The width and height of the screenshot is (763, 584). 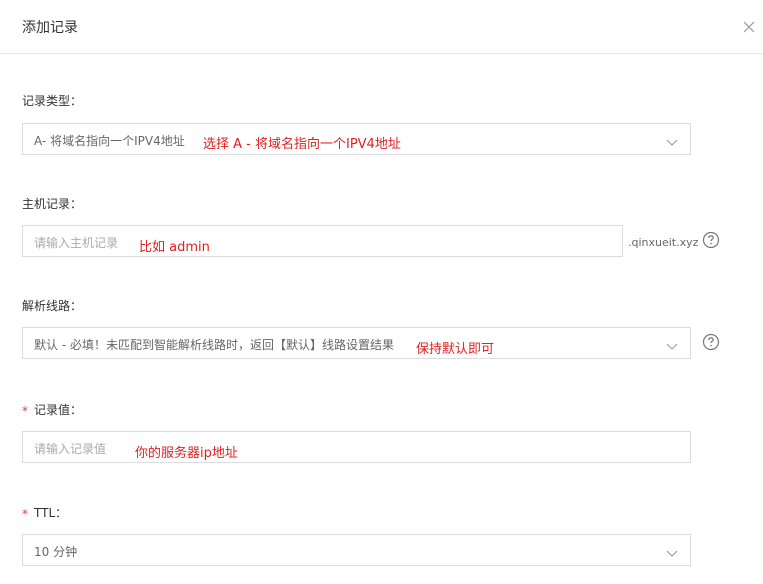 I want to click on record-type-annotation: 选择 A - 将域名指向一个IPV4地址, so click(x=302, y=144).